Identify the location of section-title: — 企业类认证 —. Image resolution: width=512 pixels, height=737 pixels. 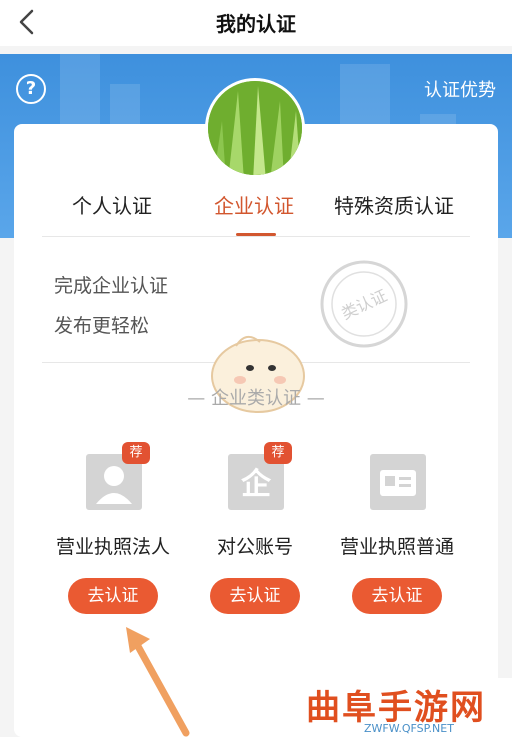
(256, 398).